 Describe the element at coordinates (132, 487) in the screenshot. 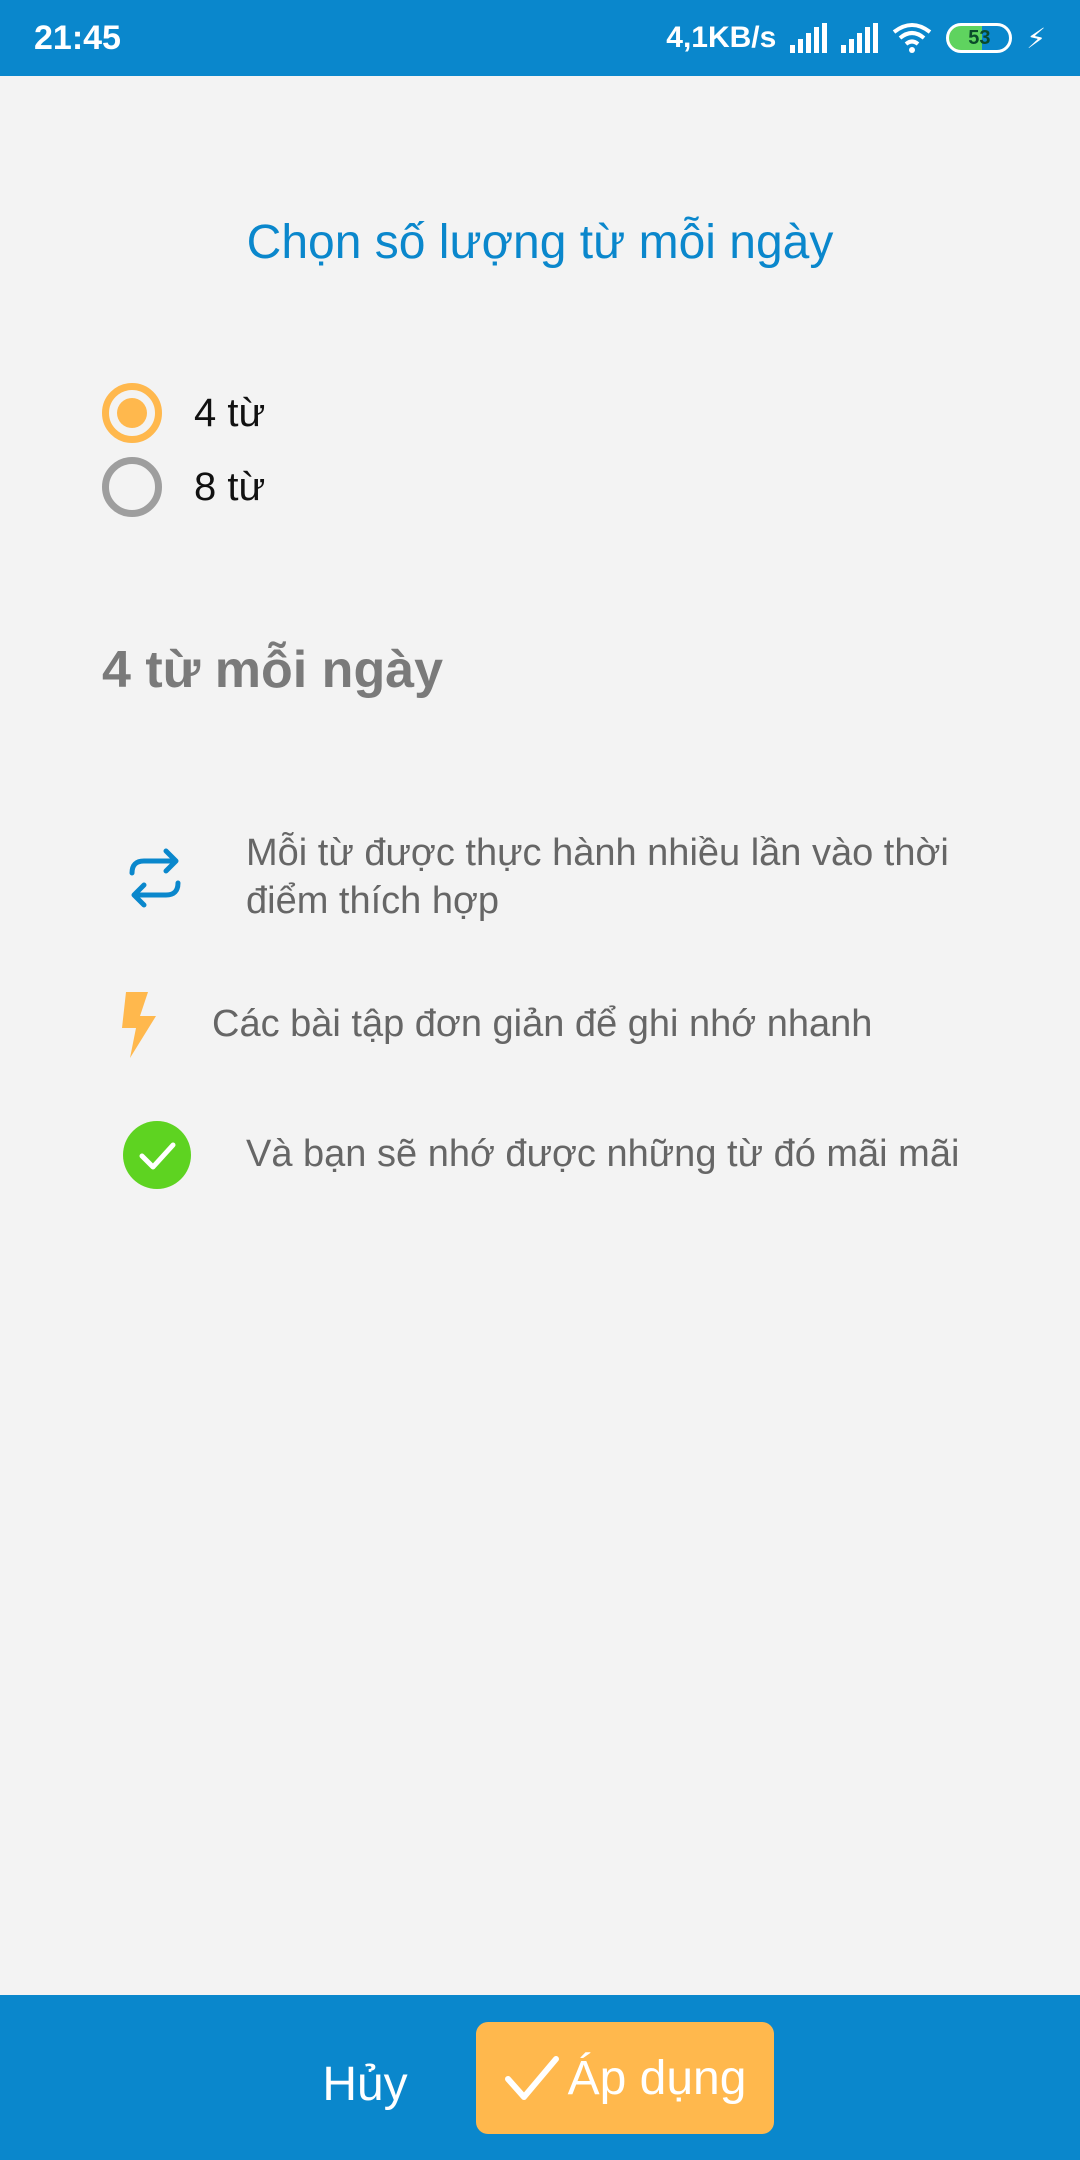

I see `radio-button-unchecked` at that location.